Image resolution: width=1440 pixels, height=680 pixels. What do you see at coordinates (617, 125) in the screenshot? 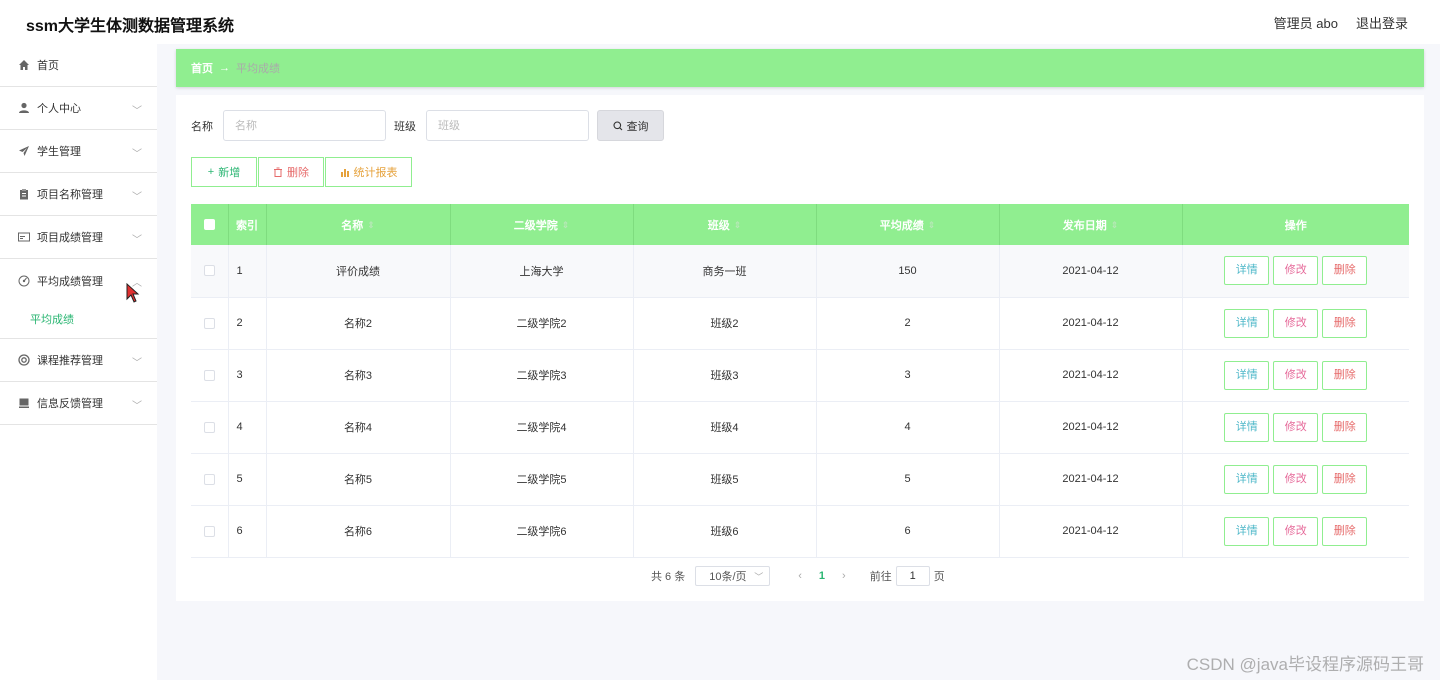
I see `search-icon` at bounding box center [617, 125].